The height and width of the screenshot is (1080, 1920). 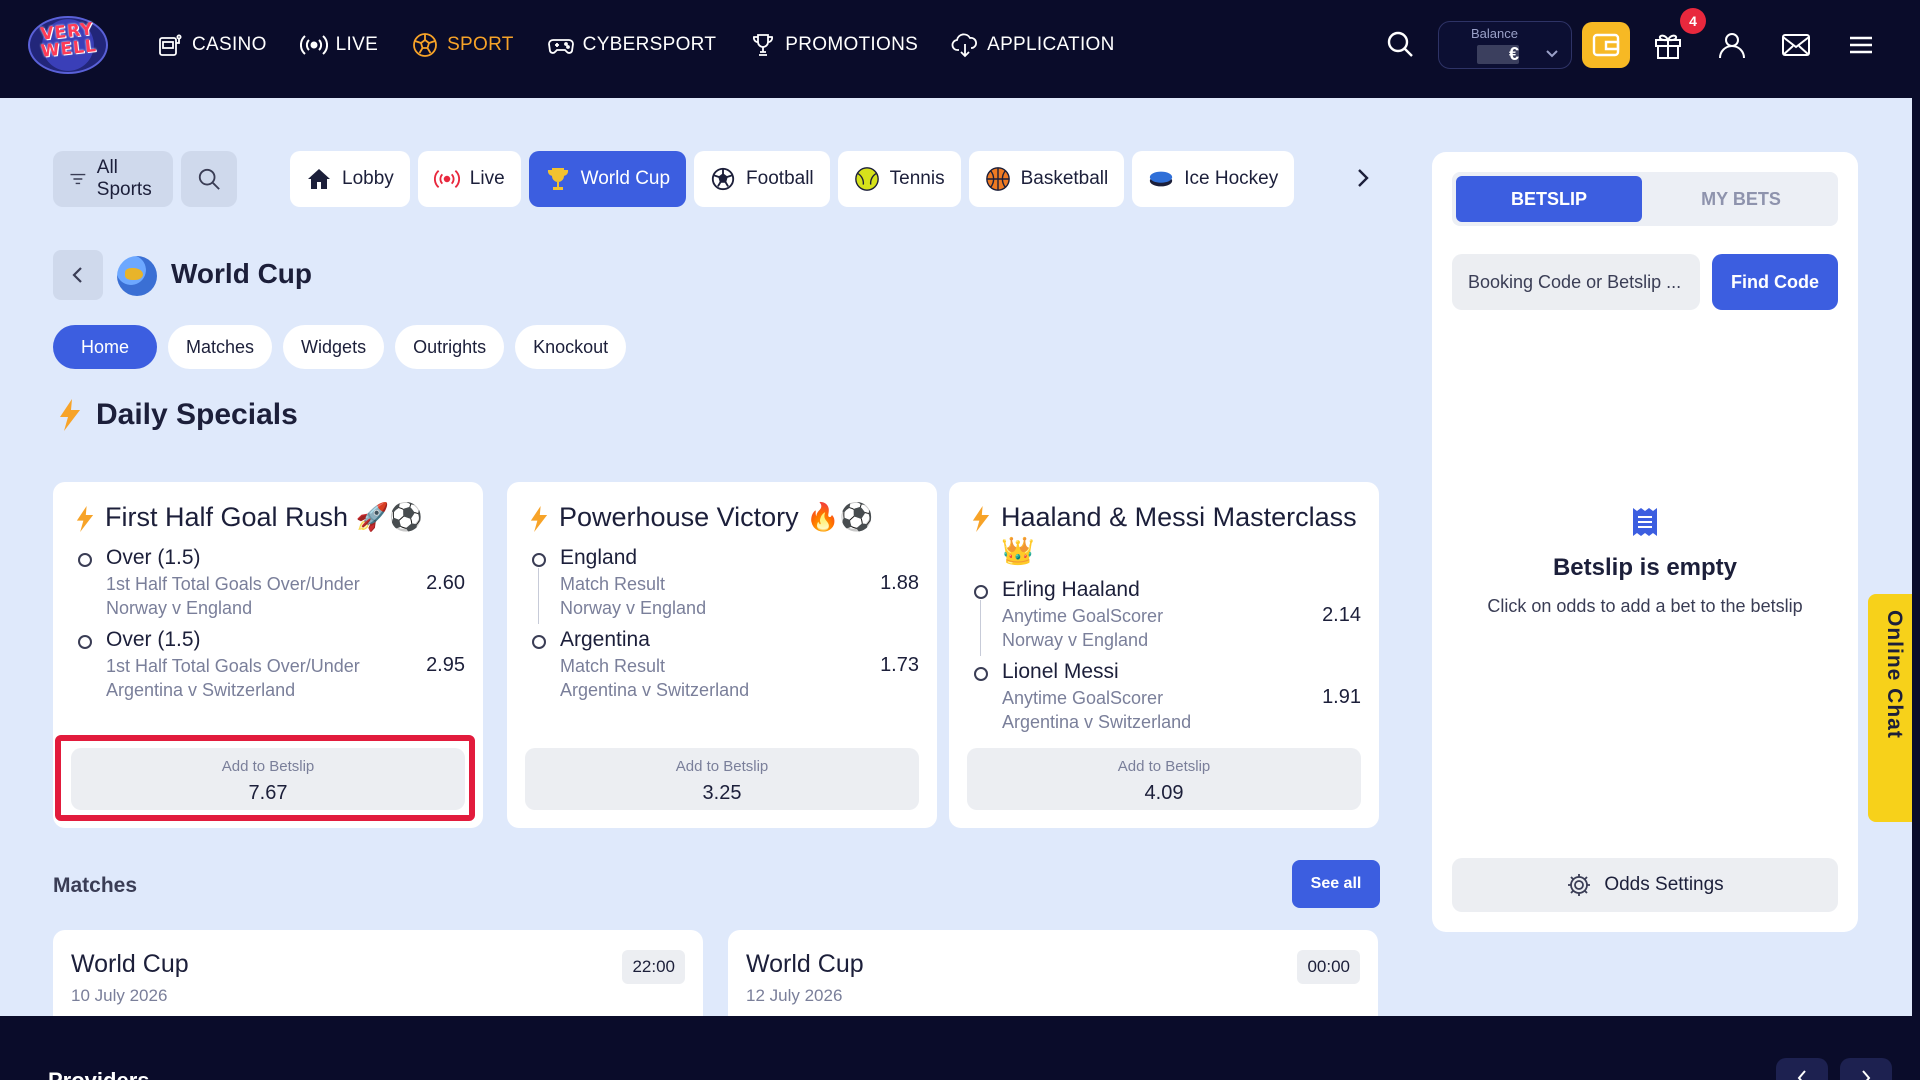 I want to click on nav-cybersport: CYBERSPORT, so click(x=632, y=45).